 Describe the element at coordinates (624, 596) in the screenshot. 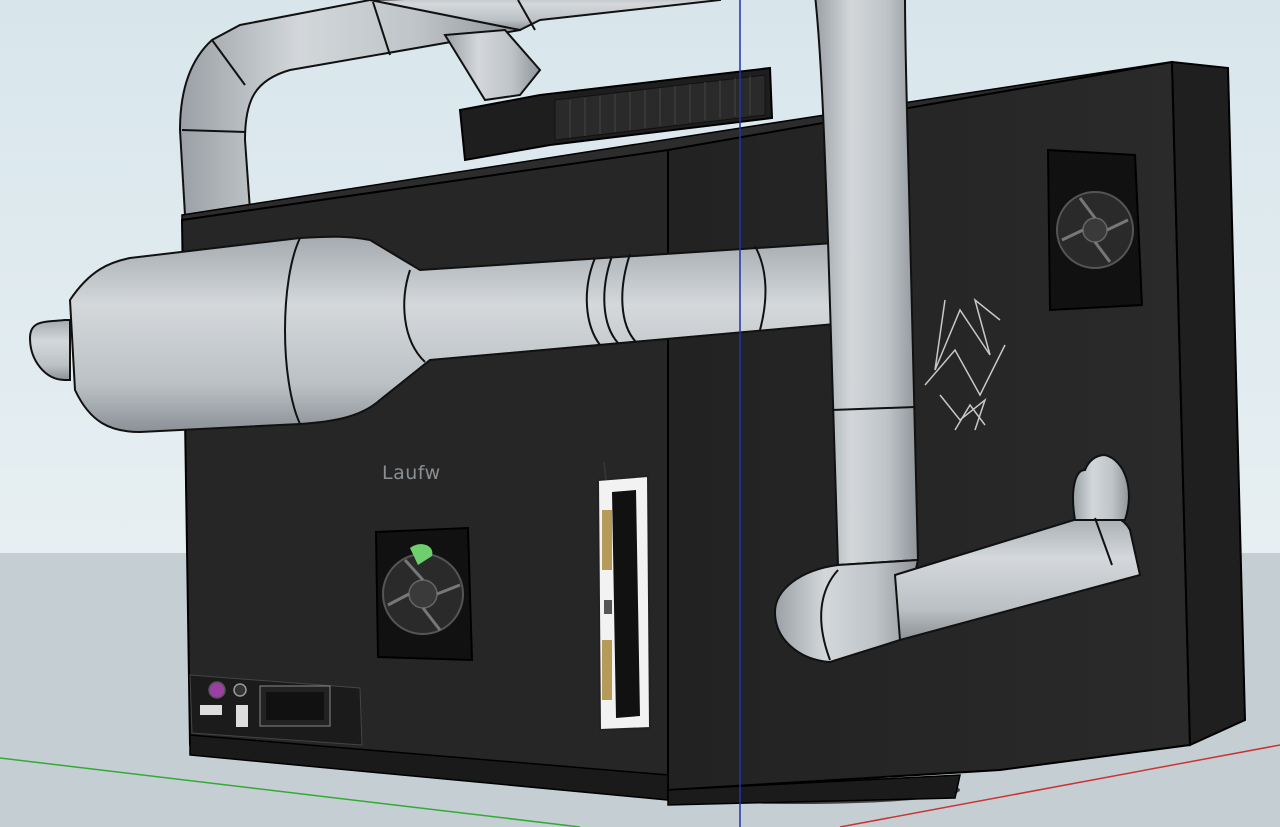

I see `expansion-card-icon` at that location.